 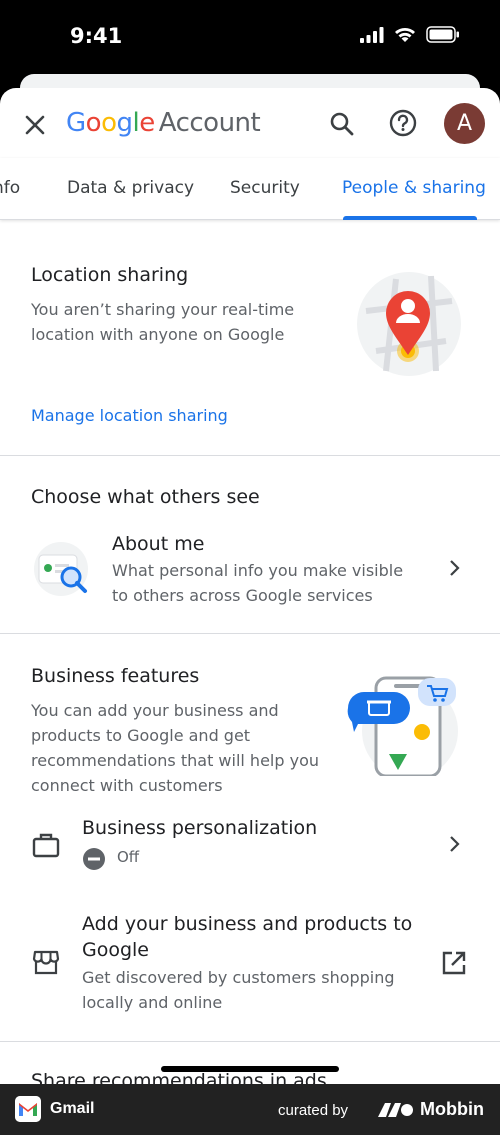 What do you see at coordinates (454, 963) in the screenshot?
I see `open-external-icon` at bounding box center [454, 963].